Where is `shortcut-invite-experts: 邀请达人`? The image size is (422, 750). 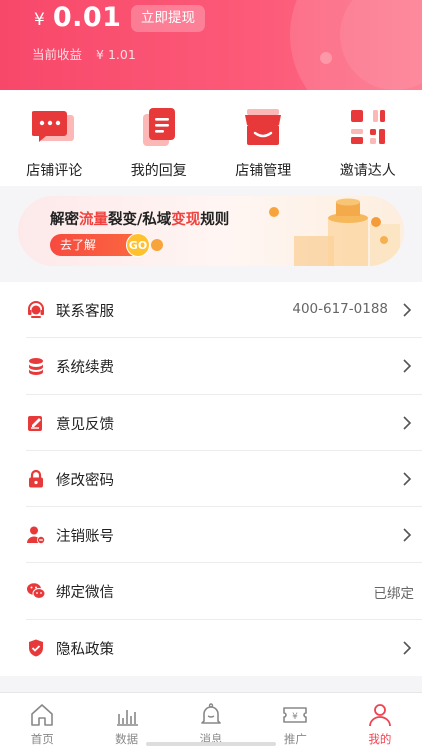 shortcut-invite-experts: 邀请达人 is located at coordinates (368, 138).